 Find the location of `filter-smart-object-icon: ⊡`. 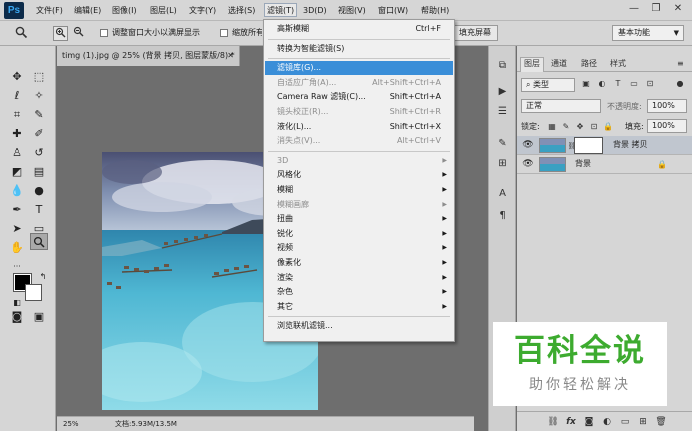

filter-smart-object-icon: ⊡ is located at coordinates (650, 84).